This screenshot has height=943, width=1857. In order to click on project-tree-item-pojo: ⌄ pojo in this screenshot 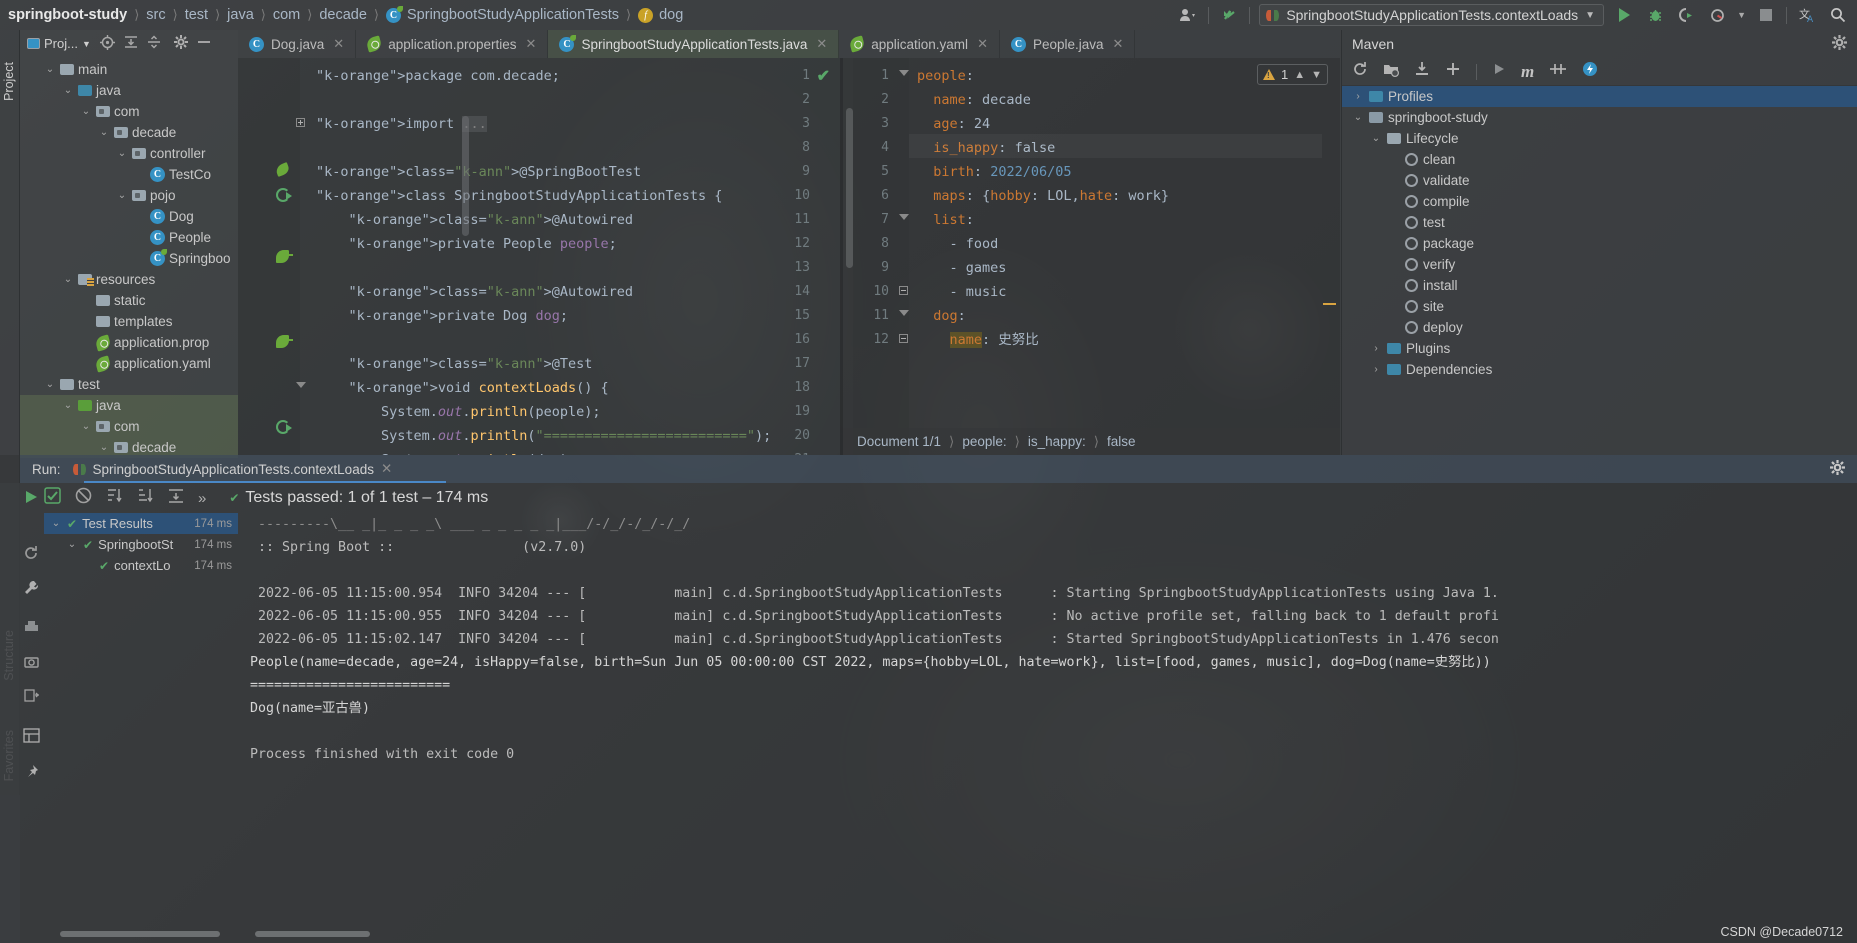, I will do `click(129, 195)`.